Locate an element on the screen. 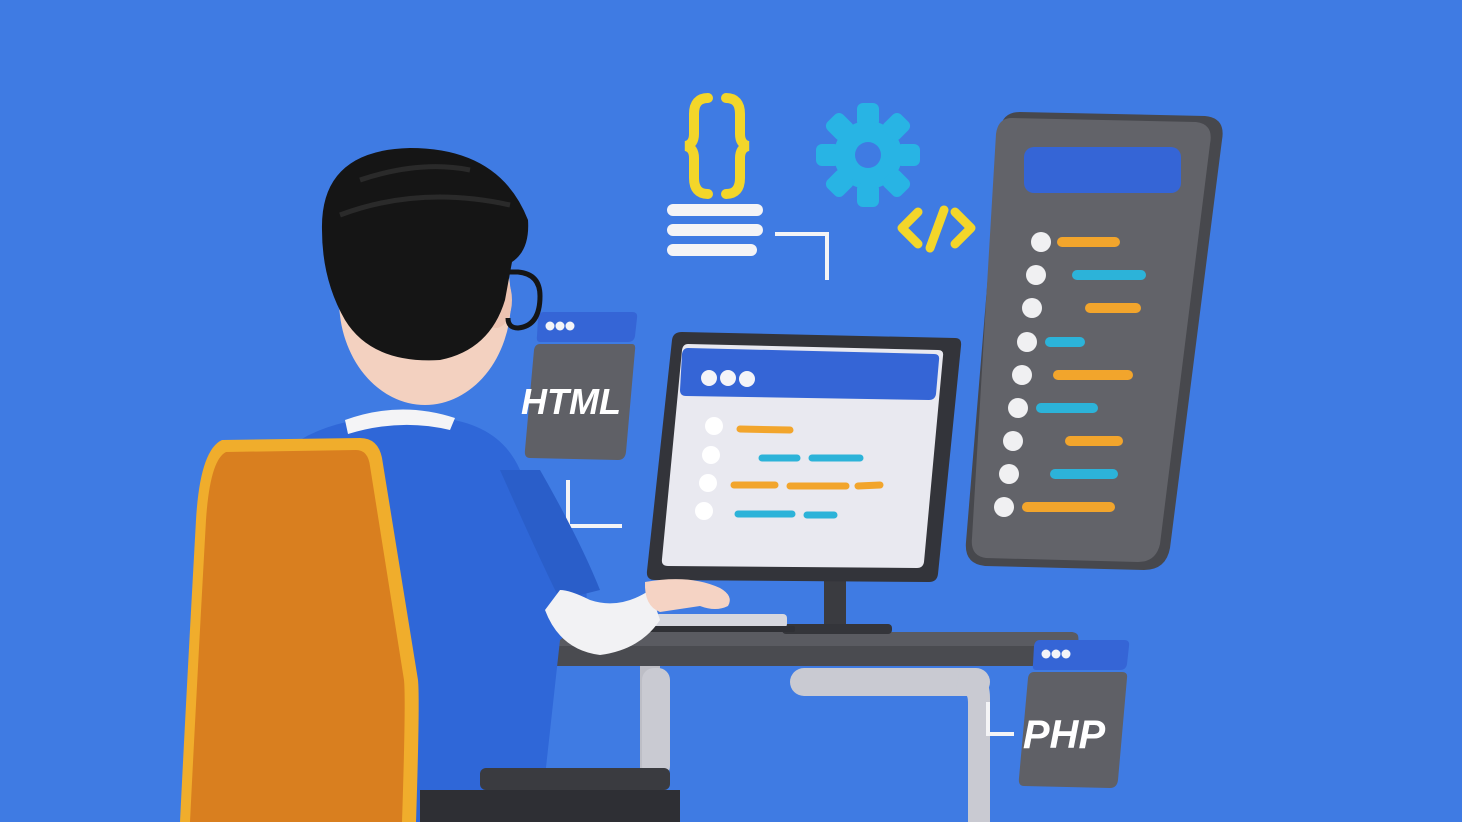 This screenshot has height=822, width=1462. monitor-title-bar is located at coordinates (810, 374).